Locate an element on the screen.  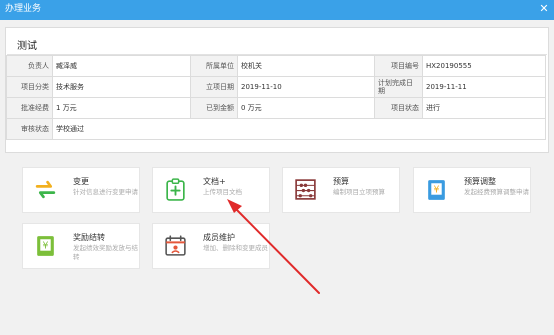
annotation-arrow is located at coordinates (273, 246).